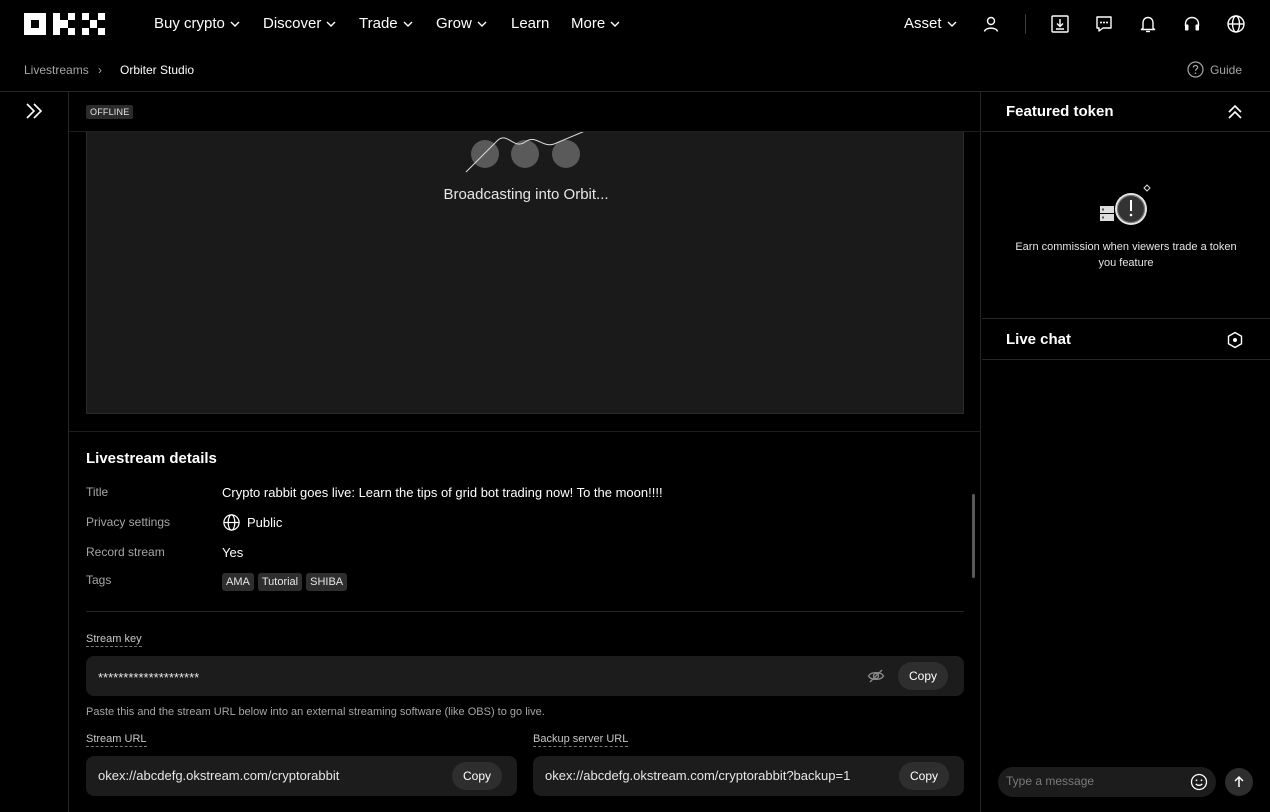 This screenshot has width=1270, height=812. I want to click on stream-url-label: Stream URL, so click(116, 740).